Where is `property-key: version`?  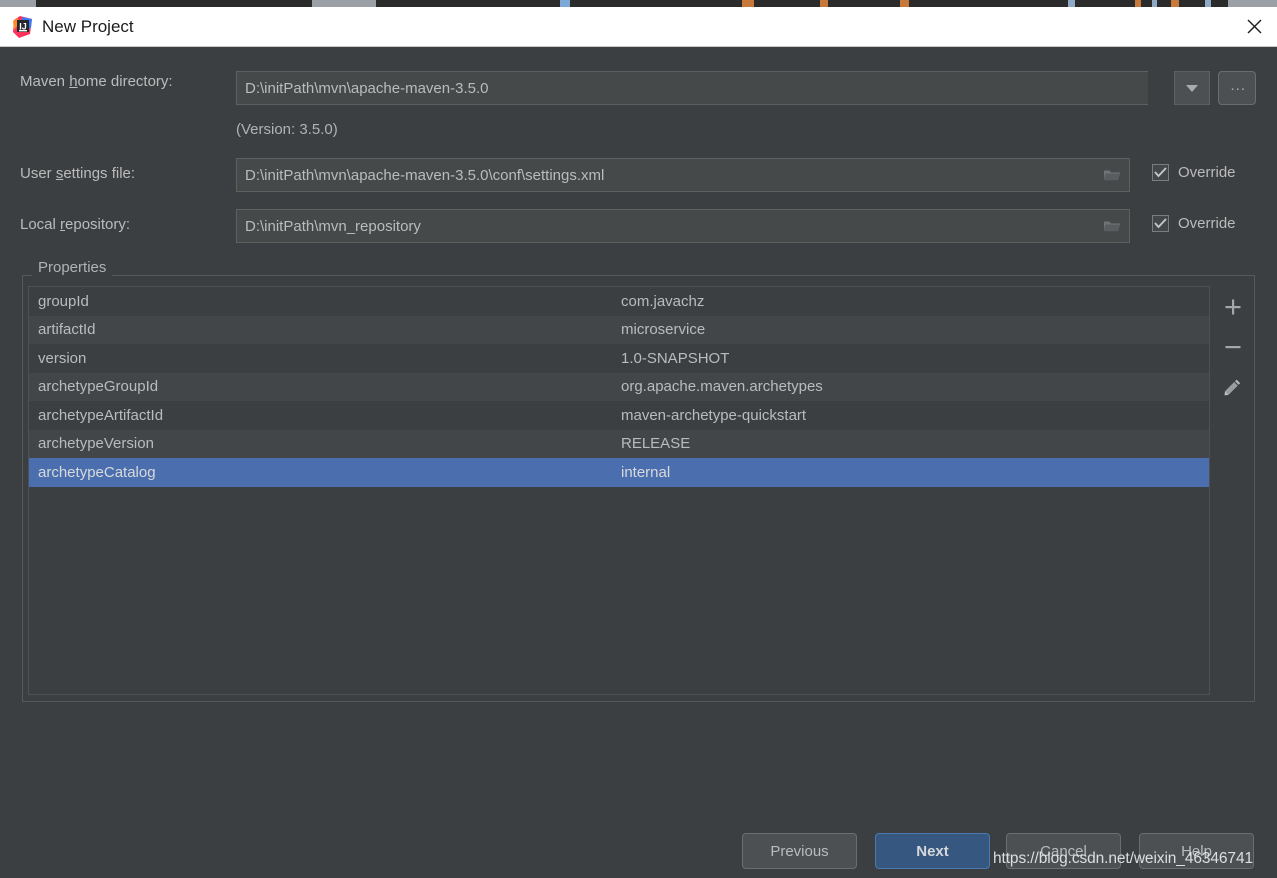 property-key: version is located at coordinates (62, 358).